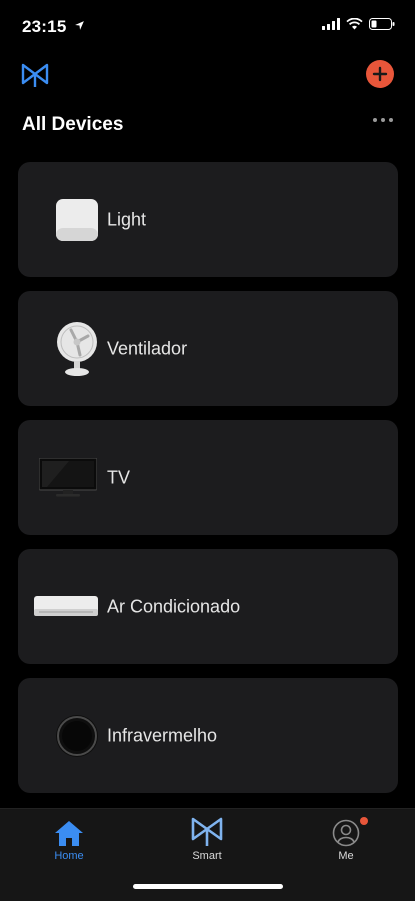 The height and width of the screenshot is (901, 415). What do you see at coordinates (208, 219) in the screenshot?
I see `device-card-light: Light` at bounding box center [208, 219].